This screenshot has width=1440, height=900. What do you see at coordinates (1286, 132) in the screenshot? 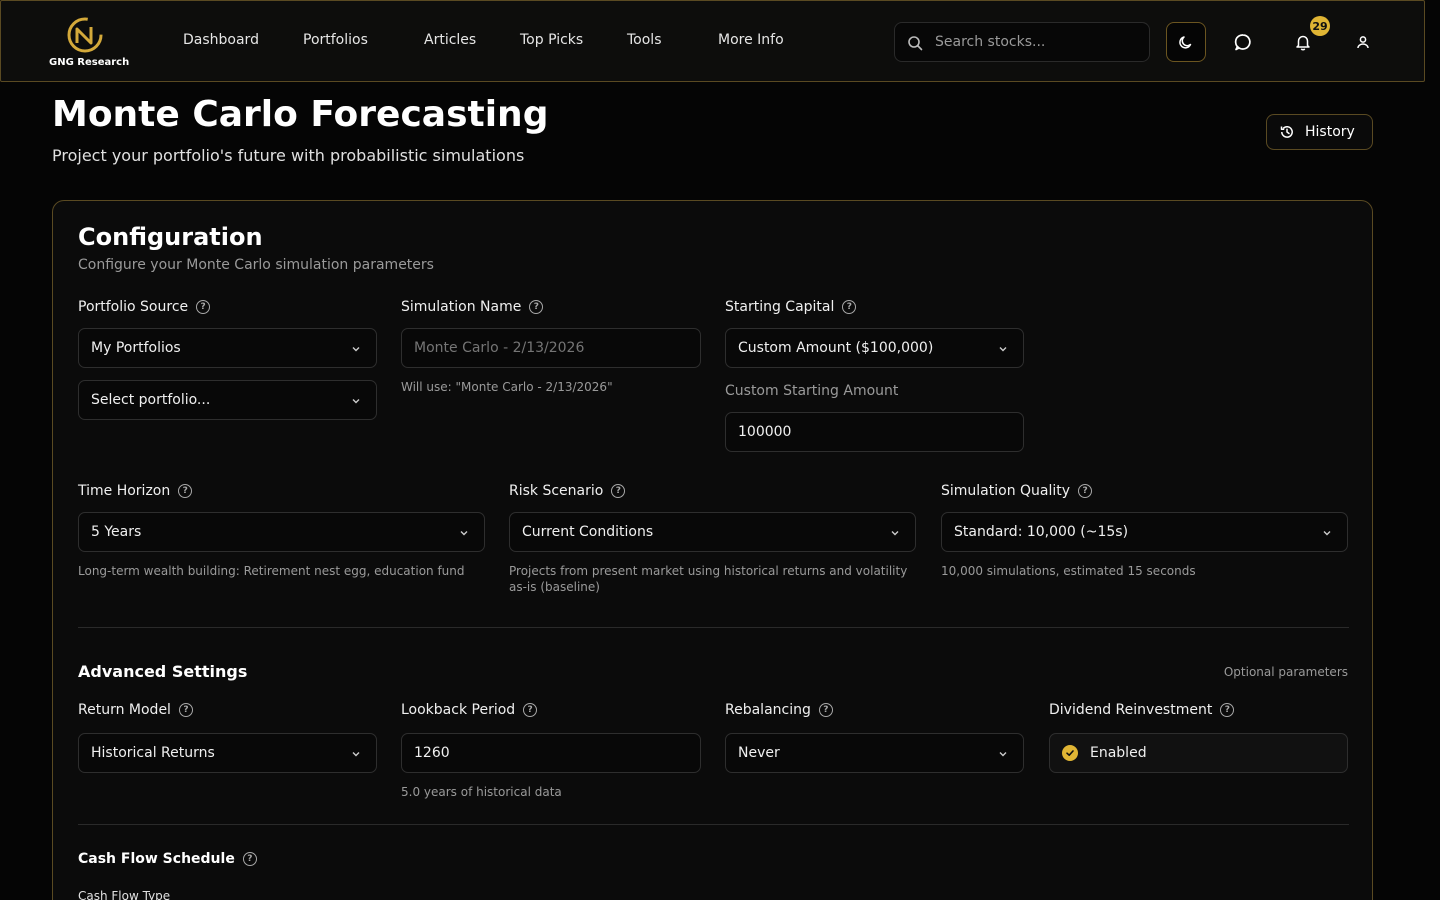
I see `history-icon` at bounding box center [1286, 132].